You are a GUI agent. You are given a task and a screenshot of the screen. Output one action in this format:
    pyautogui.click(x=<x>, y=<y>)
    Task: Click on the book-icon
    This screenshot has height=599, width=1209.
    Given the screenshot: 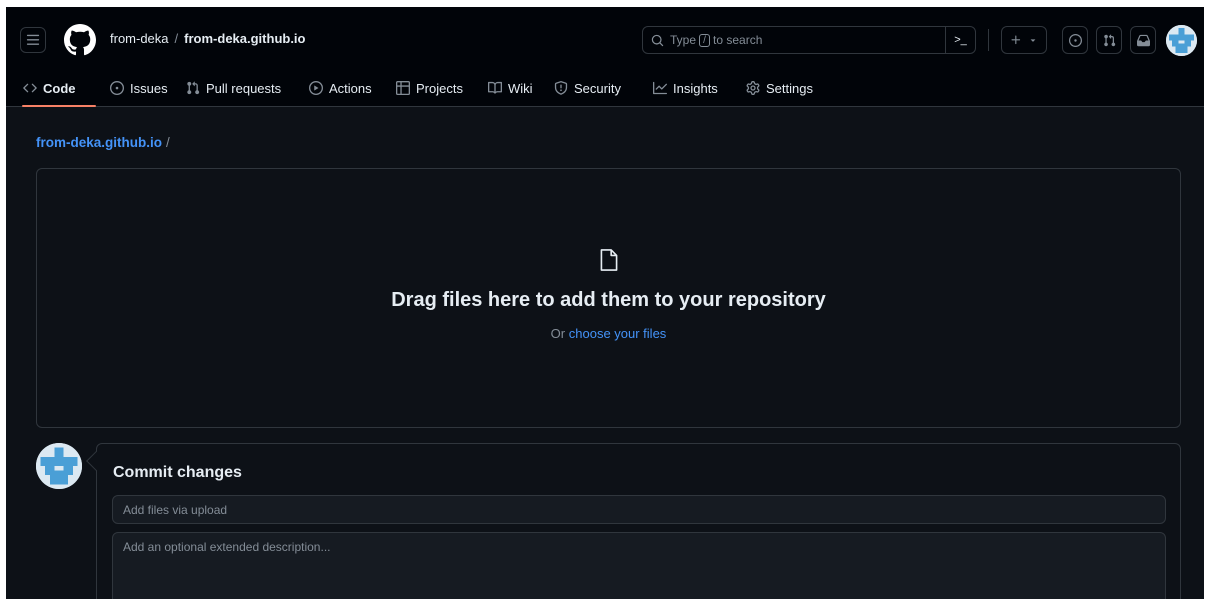 What is the action you would take?
    pyautogui.click(x=495, y=87)
    